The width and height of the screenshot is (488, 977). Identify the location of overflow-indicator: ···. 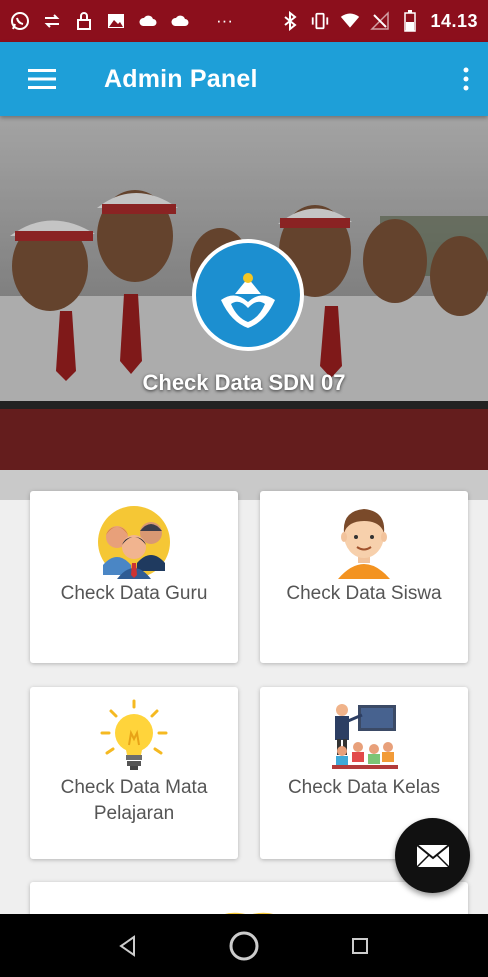
(224, 20).